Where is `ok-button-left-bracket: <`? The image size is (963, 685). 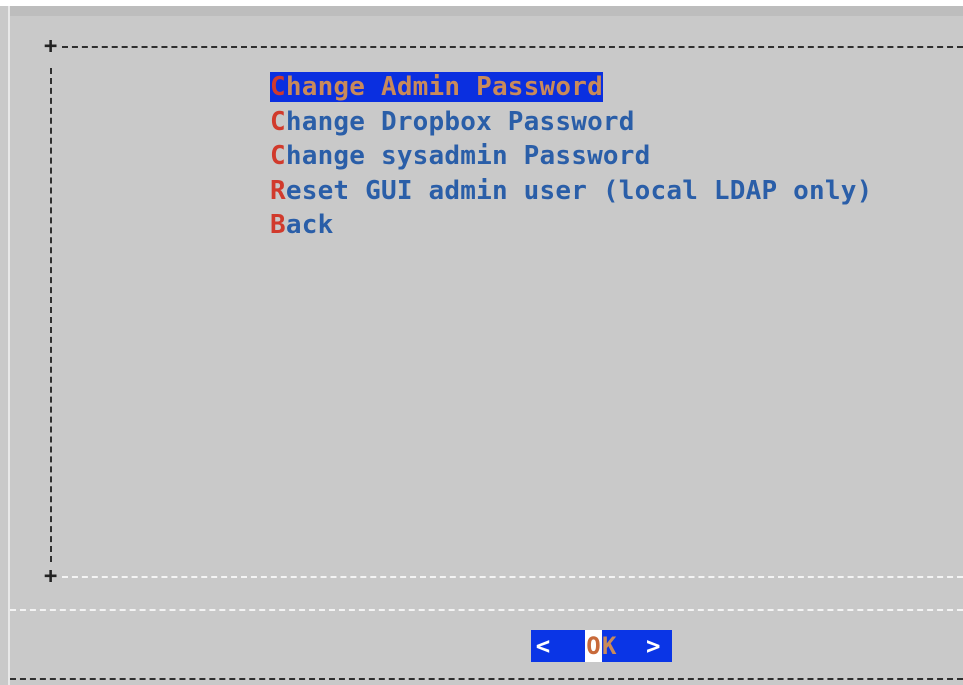
ok-button-left-bracket: < is located at coordinates (543, 646).